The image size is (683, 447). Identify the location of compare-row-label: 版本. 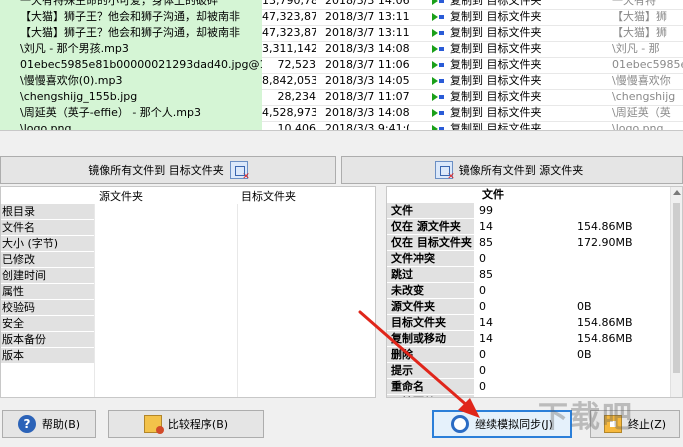
(47, 356).